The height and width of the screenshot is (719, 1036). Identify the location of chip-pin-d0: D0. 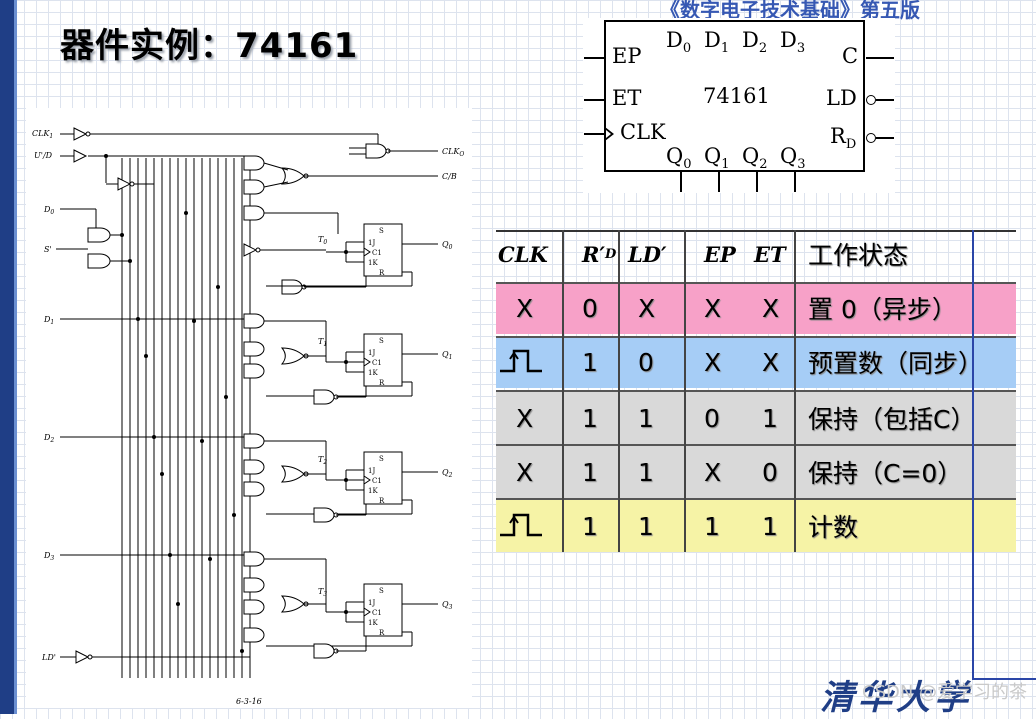
(679, 42).